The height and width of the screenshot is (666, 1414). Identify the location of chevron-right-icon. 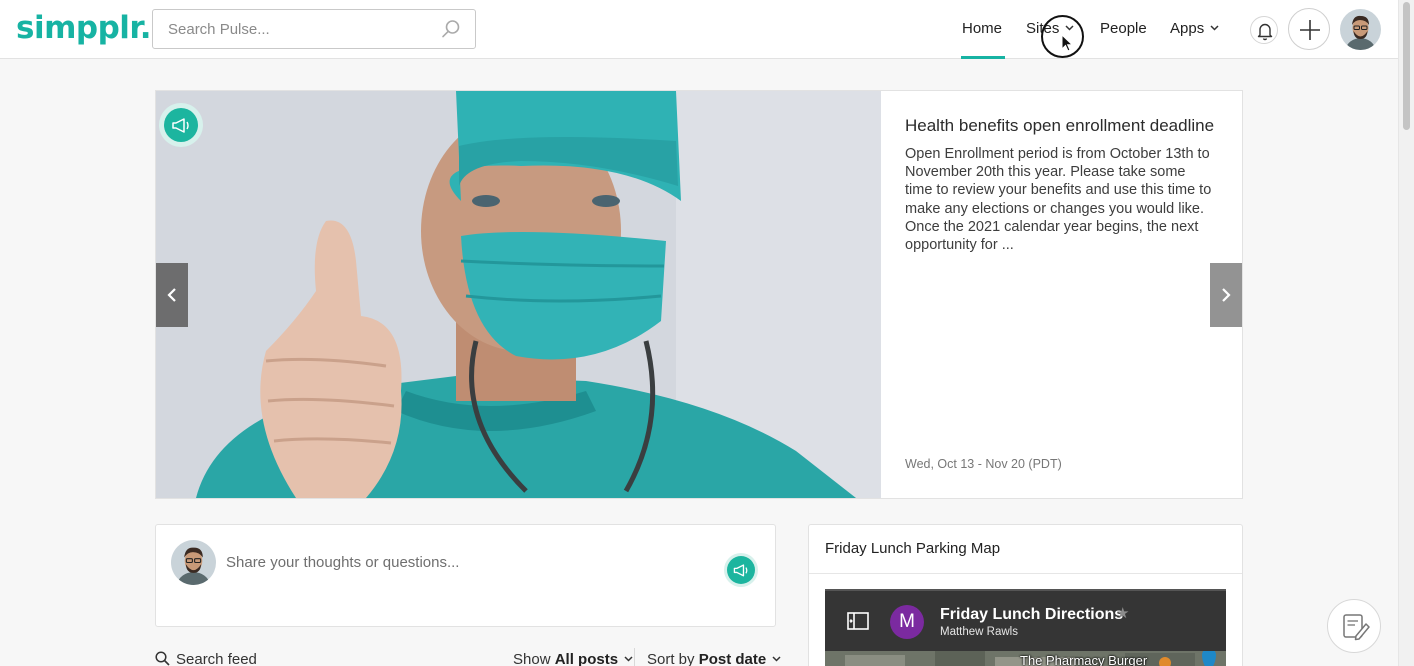
(1226, 295).